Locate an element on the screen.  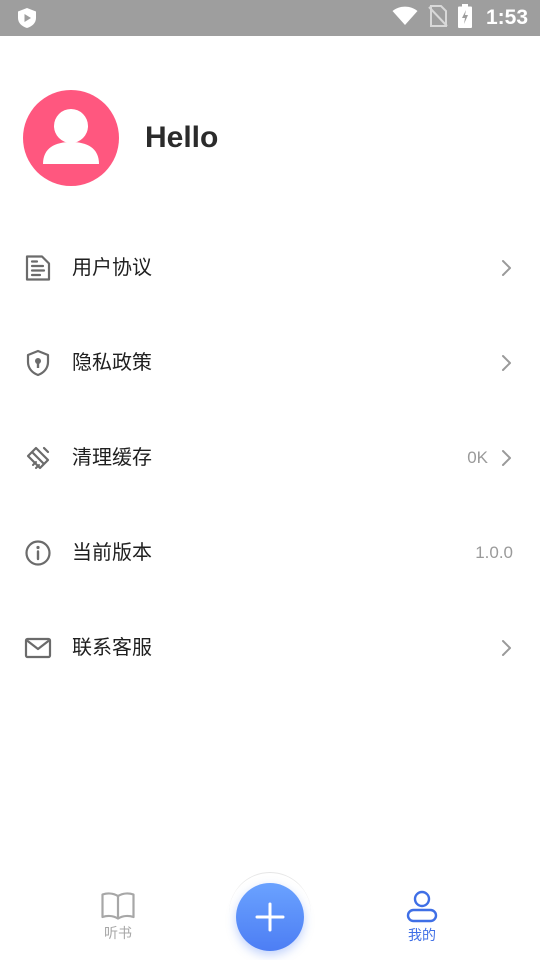
status-icons: 1:53 is located at coordinates (460, 18).